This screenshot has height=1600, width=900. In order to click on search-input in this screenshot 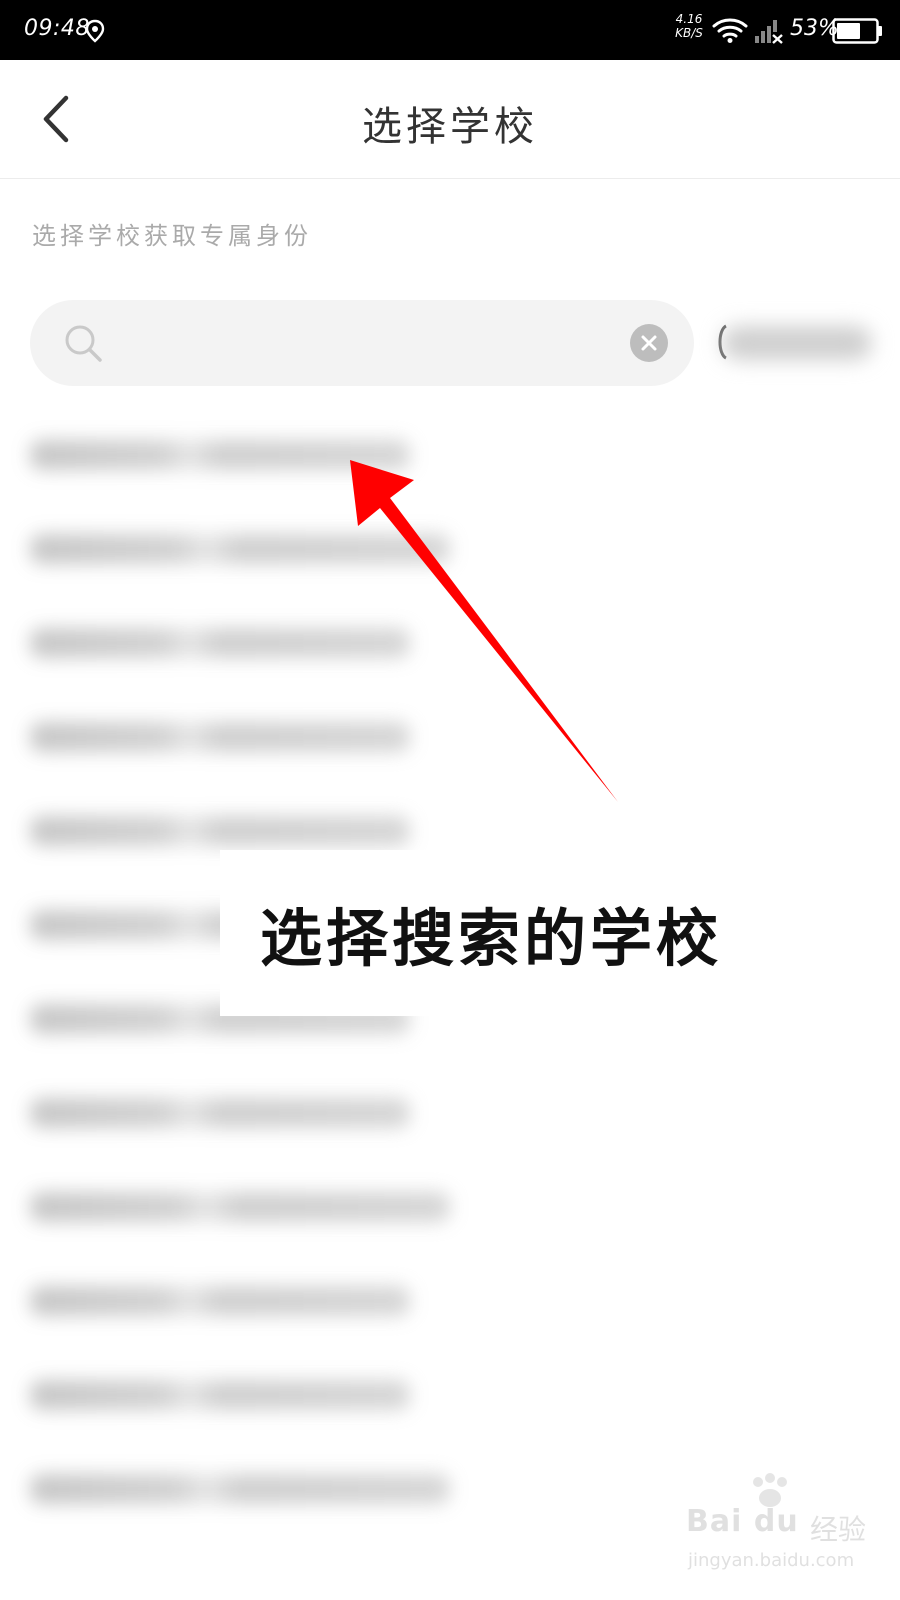, I will do `click(247, 344)`.